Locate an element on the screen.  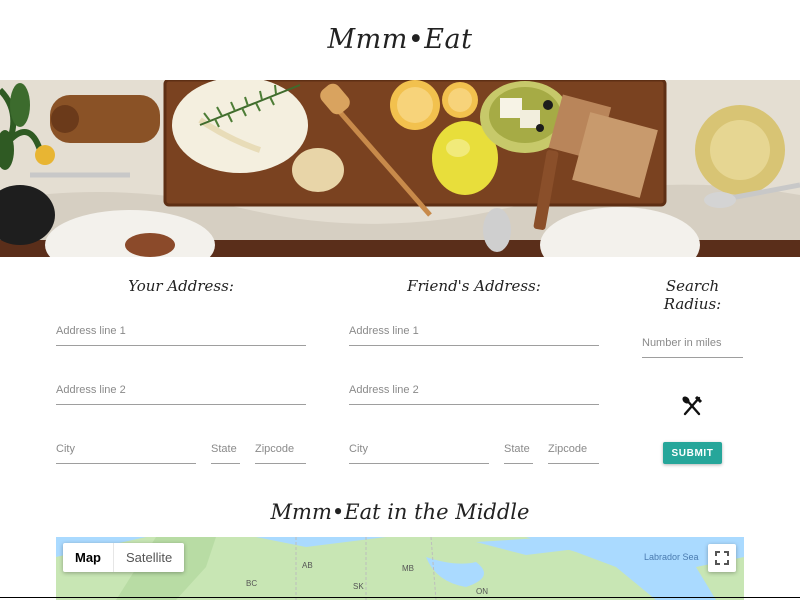
map-region-label: SK is located at coordinates (358, 586).